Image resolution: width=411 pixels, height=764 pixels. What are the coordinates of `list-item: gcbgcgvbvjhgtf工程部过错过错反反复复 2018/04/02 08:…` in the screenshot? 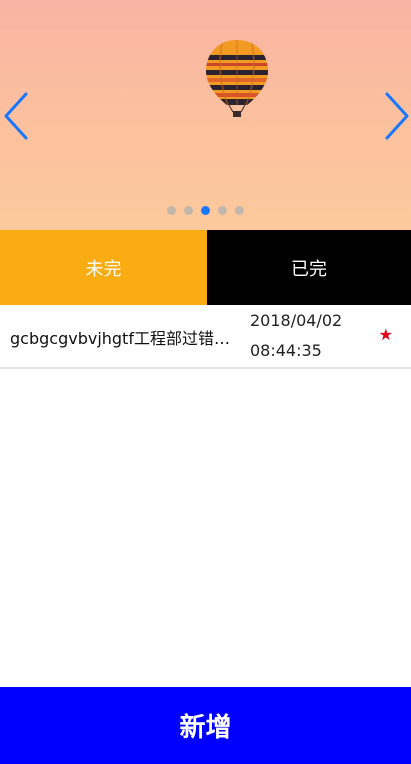 It's located at (205, 337).